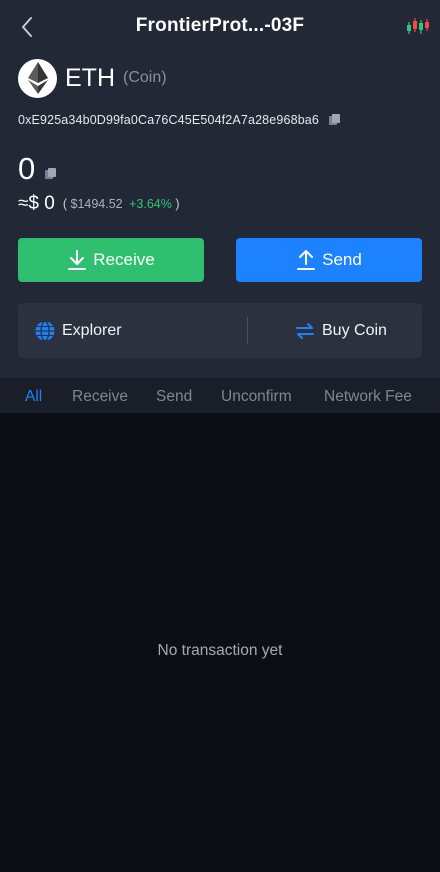  I want to click on explorer-button: Explorer, so click(78, 330).